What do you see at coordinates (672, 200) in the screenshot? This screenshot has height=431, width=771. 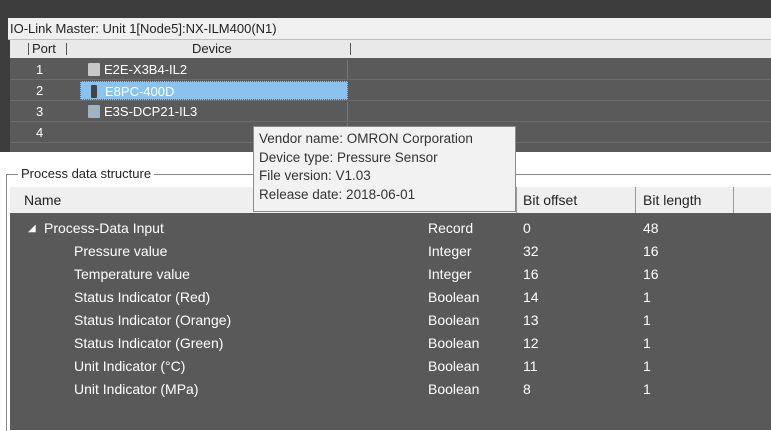 I see `bit-length-column-header: Bit length` at bounding box center [672, 200].